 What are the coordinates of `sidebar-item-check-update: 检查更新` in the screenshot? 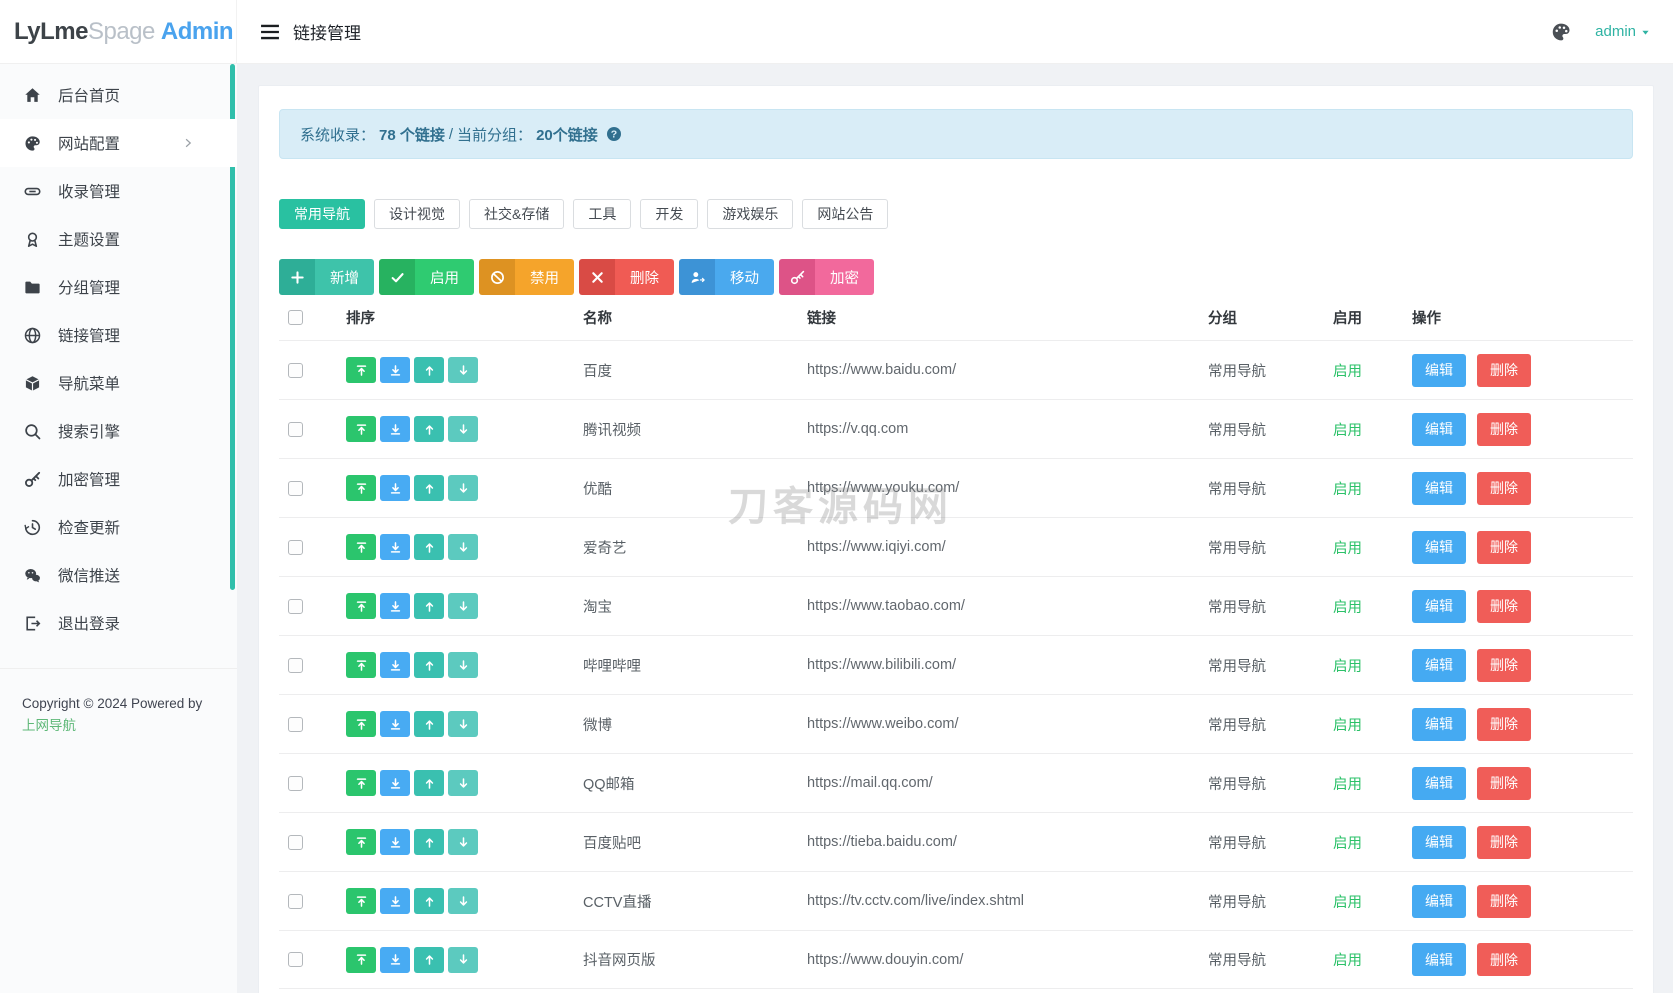 It's located at (118, 527).